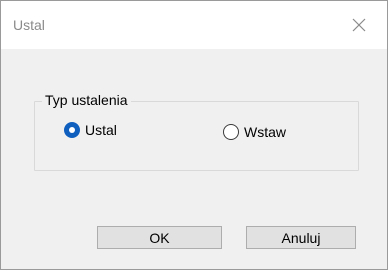  Describe the element at coordinates (86, 100) in the screenshot. I see `group-legend: Typ ustalenia` at that location.